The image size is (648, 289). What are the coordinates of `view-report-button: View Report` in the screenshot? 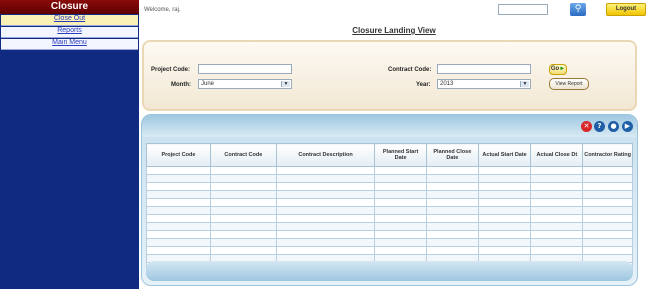 It's located at (569, 84).